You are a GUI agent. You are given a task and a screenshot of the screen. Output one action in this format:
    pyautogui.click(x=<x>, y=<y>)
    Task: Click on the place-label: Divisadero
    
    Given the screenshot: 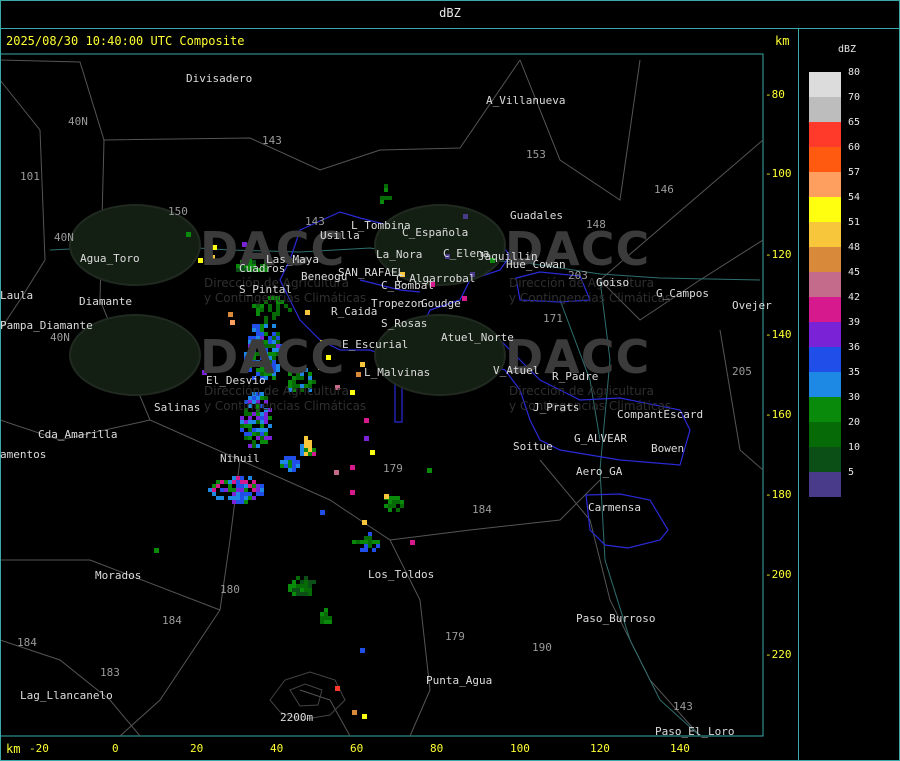 What is the action you would take?
    pyautogui.click(x=219, y=78)
    